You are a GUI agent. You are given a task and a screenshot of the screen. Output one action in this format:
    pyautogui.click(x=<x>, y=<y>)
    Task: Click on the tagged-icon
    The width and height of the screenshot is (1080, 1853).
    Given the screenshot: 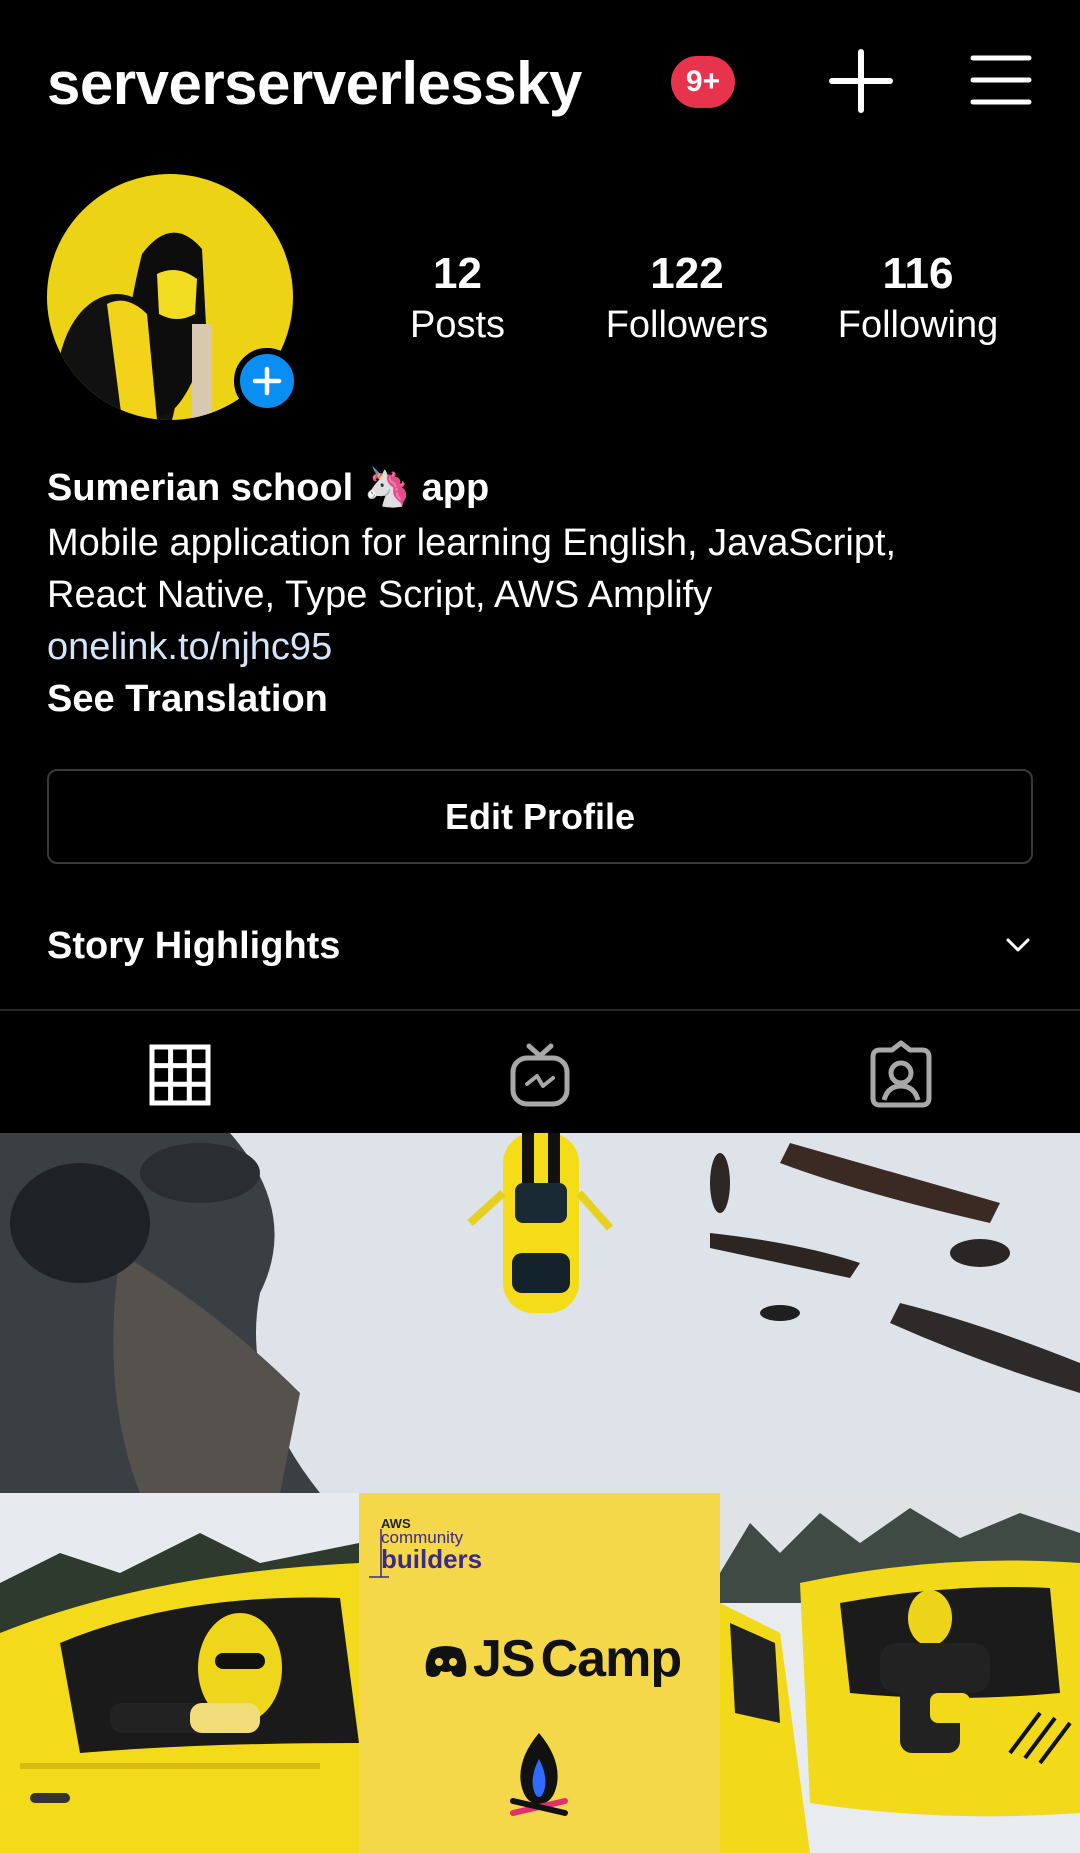 What is the action you would take?
    pyautogui.click(x=901, y=1074)
    